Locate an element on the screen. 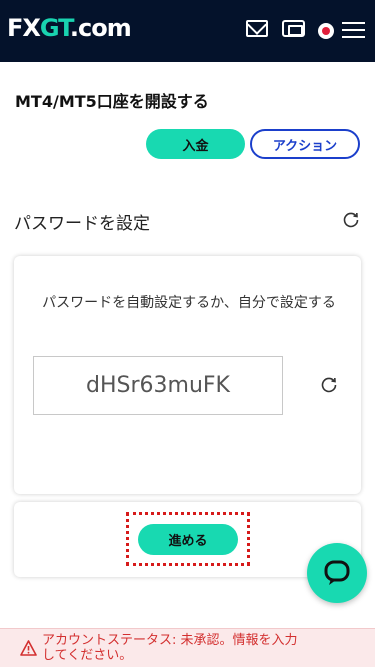 Image resolution: width=375 pixels, height=667 pixels. password-input is located at coordinates (158, 385).